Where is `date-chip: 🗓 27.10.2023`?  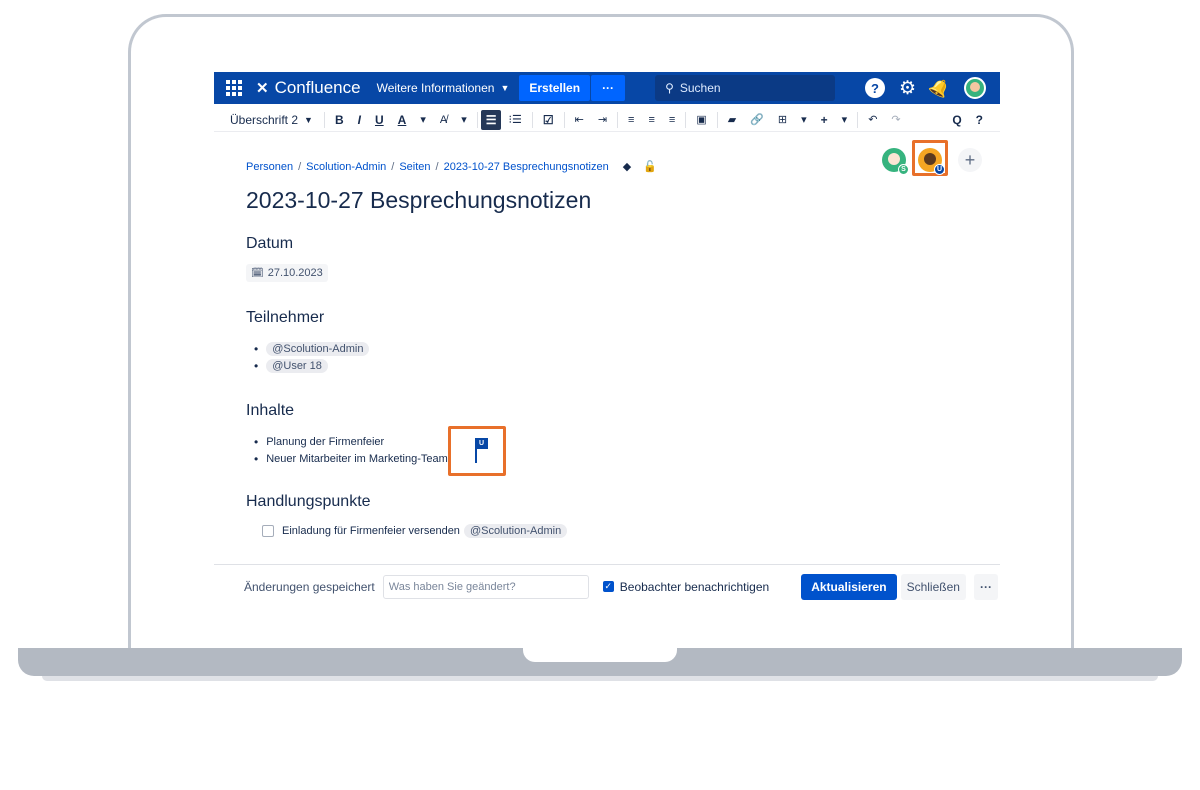 date-chip: 🗓 27.10.2023 is located at coordinates (287, 273).